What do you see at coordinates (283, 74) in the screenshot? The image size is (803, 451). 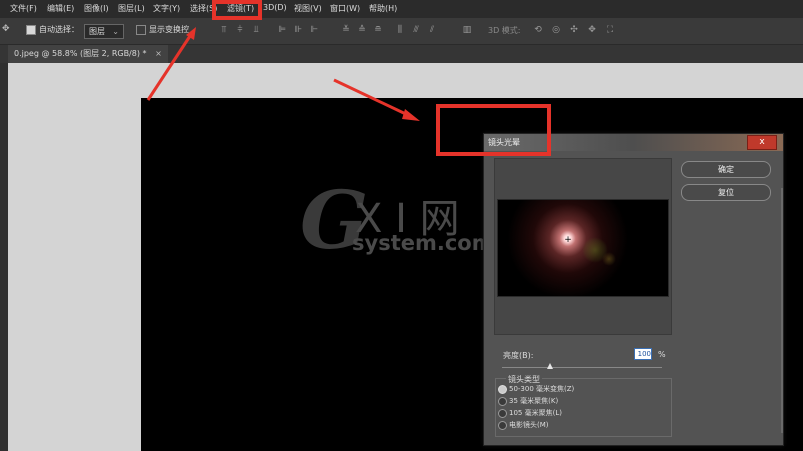 I see `annotation-arrows` at bounding box center [283, 74].